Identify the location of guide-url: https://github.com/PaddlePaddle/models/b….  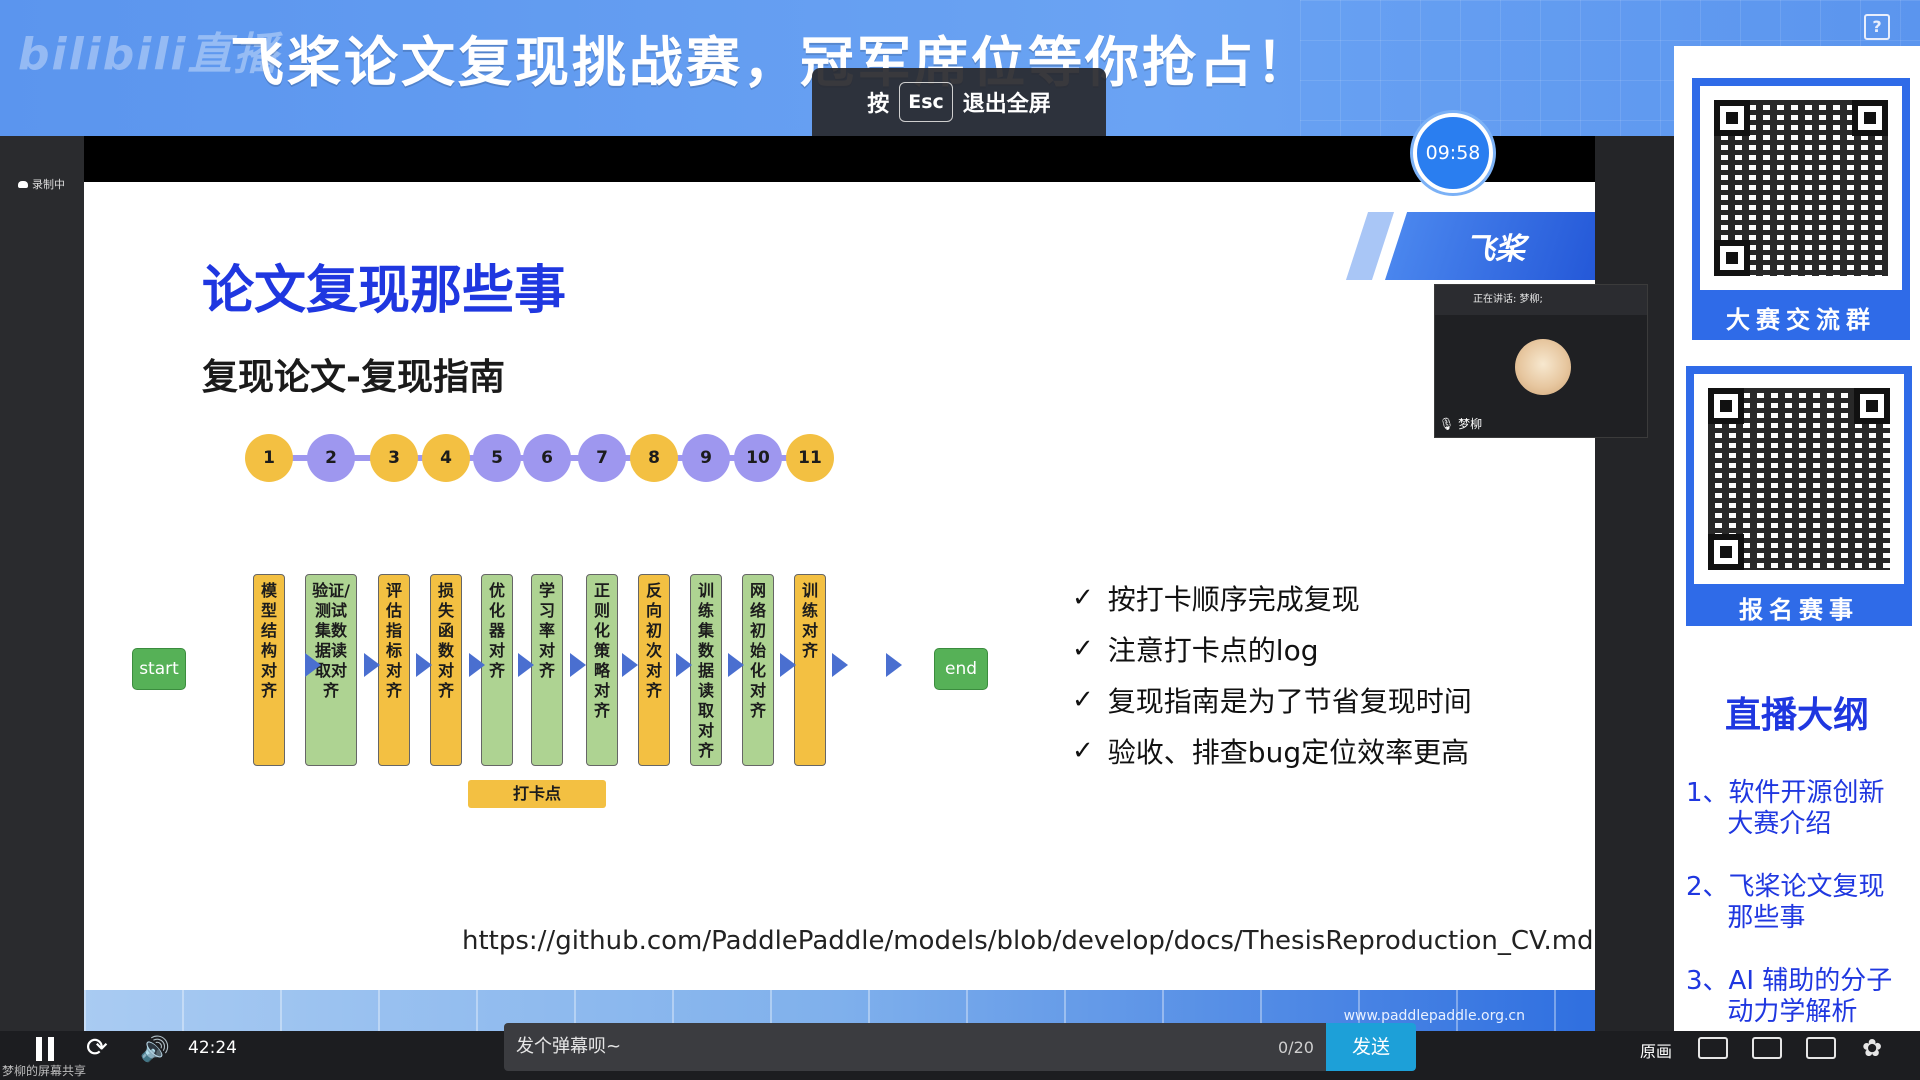
(1028, 941).